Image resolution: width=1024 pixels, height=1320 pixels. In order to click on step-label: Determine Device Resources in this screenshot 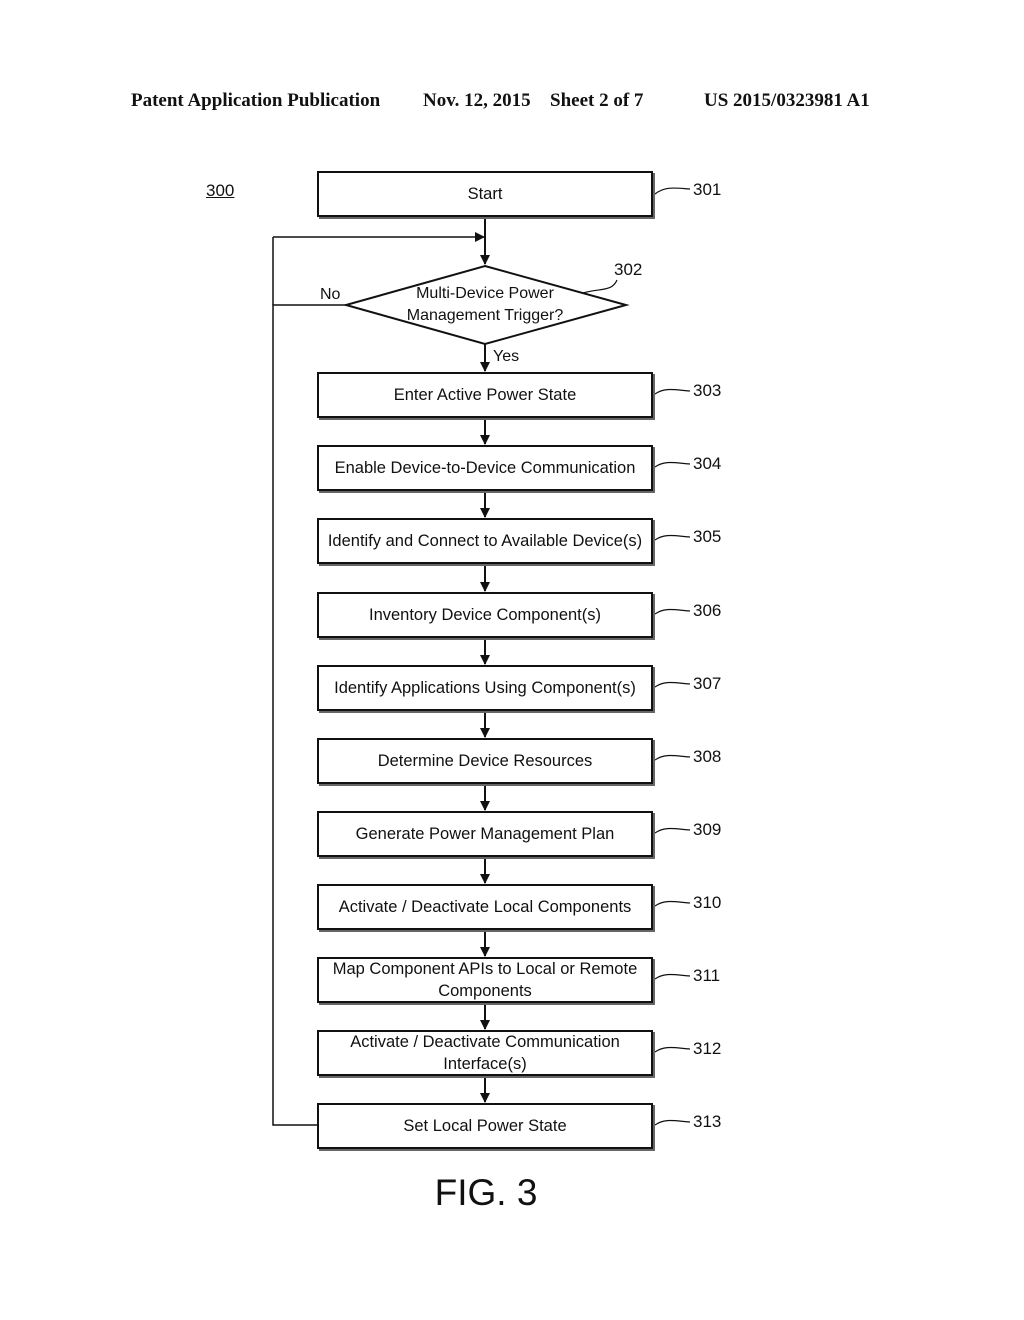, I will do `click(485, 761)`.